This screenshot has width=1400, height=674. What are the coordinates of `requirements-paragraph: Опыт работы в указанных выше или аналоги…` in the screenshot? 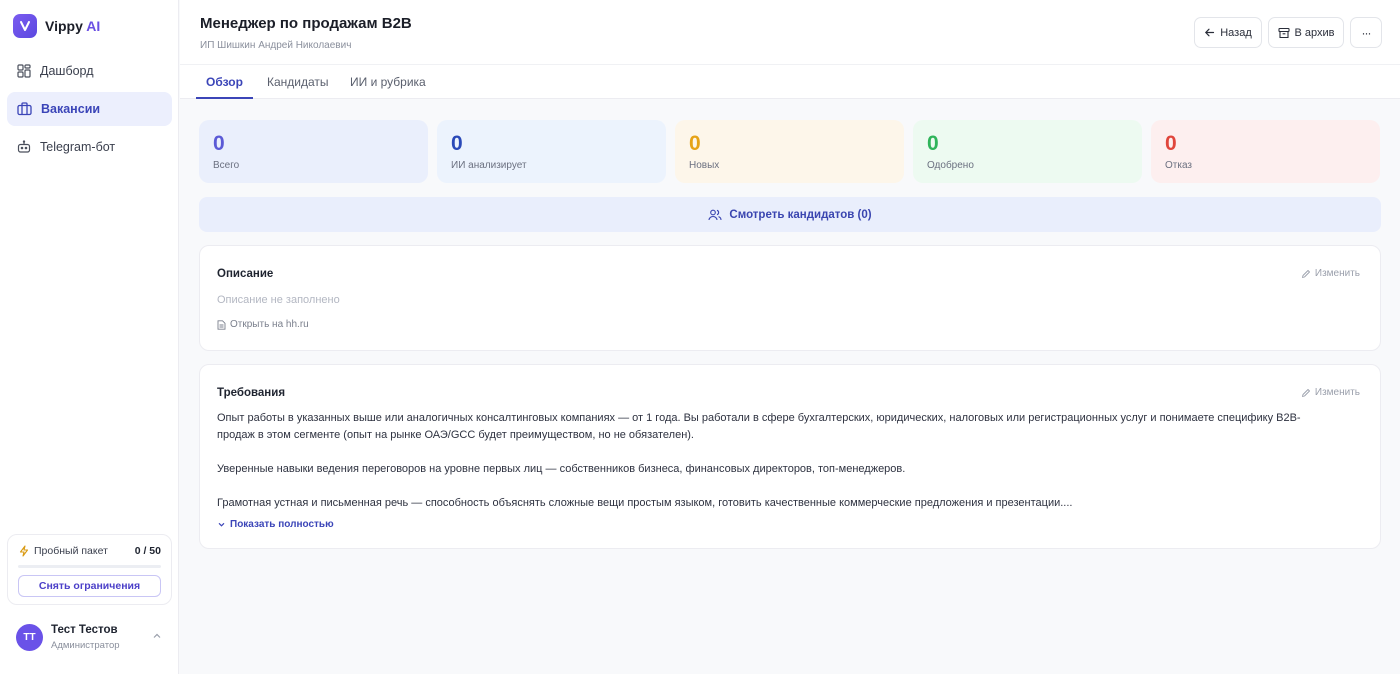 It's located at (759, 426).